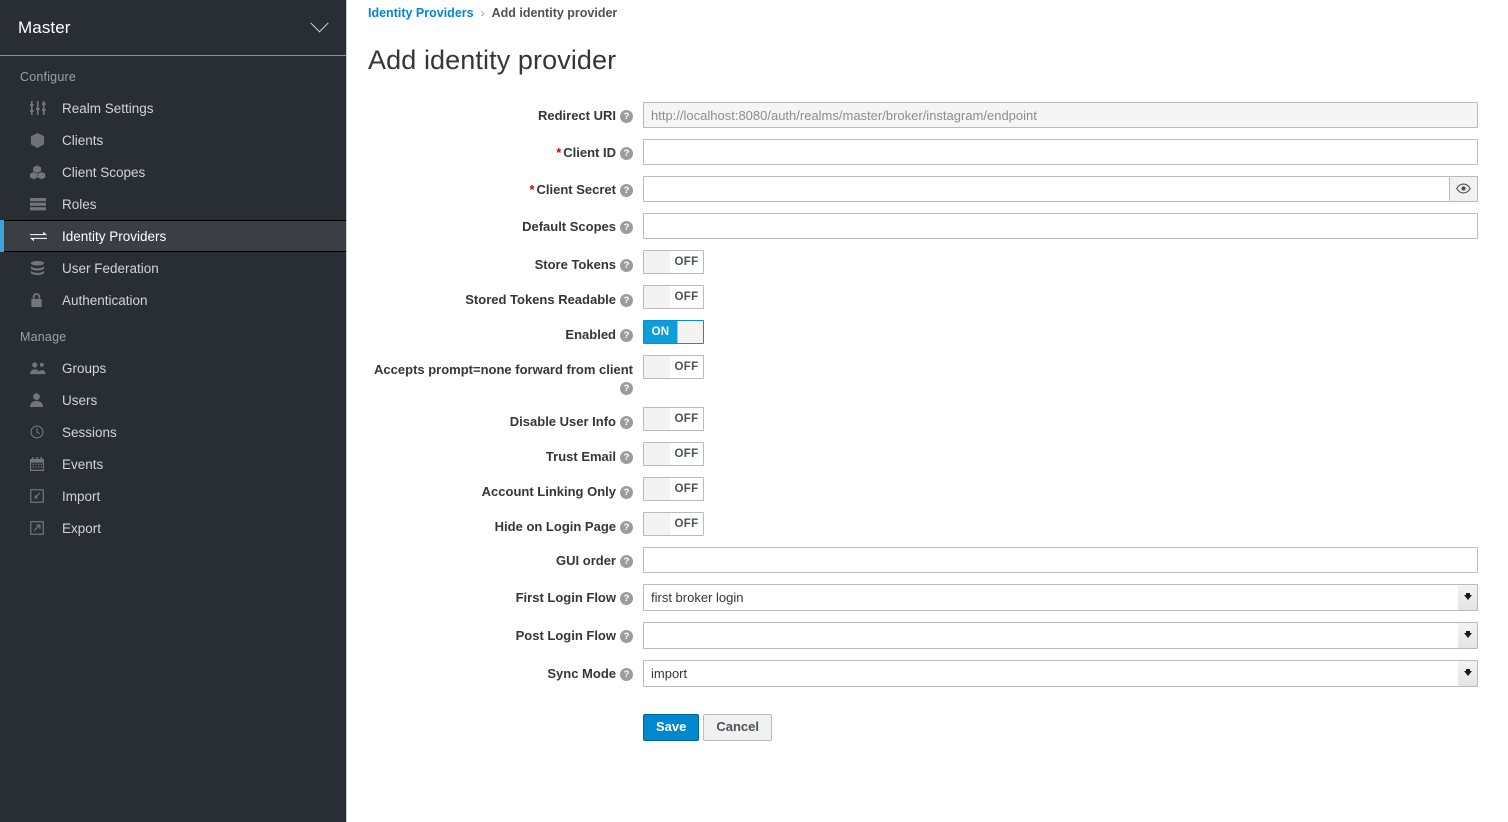  What do you see at coordinates (1060, 115) in the screenshot?
I see `redirect-uri-input` at bounding box center [1060, 115].